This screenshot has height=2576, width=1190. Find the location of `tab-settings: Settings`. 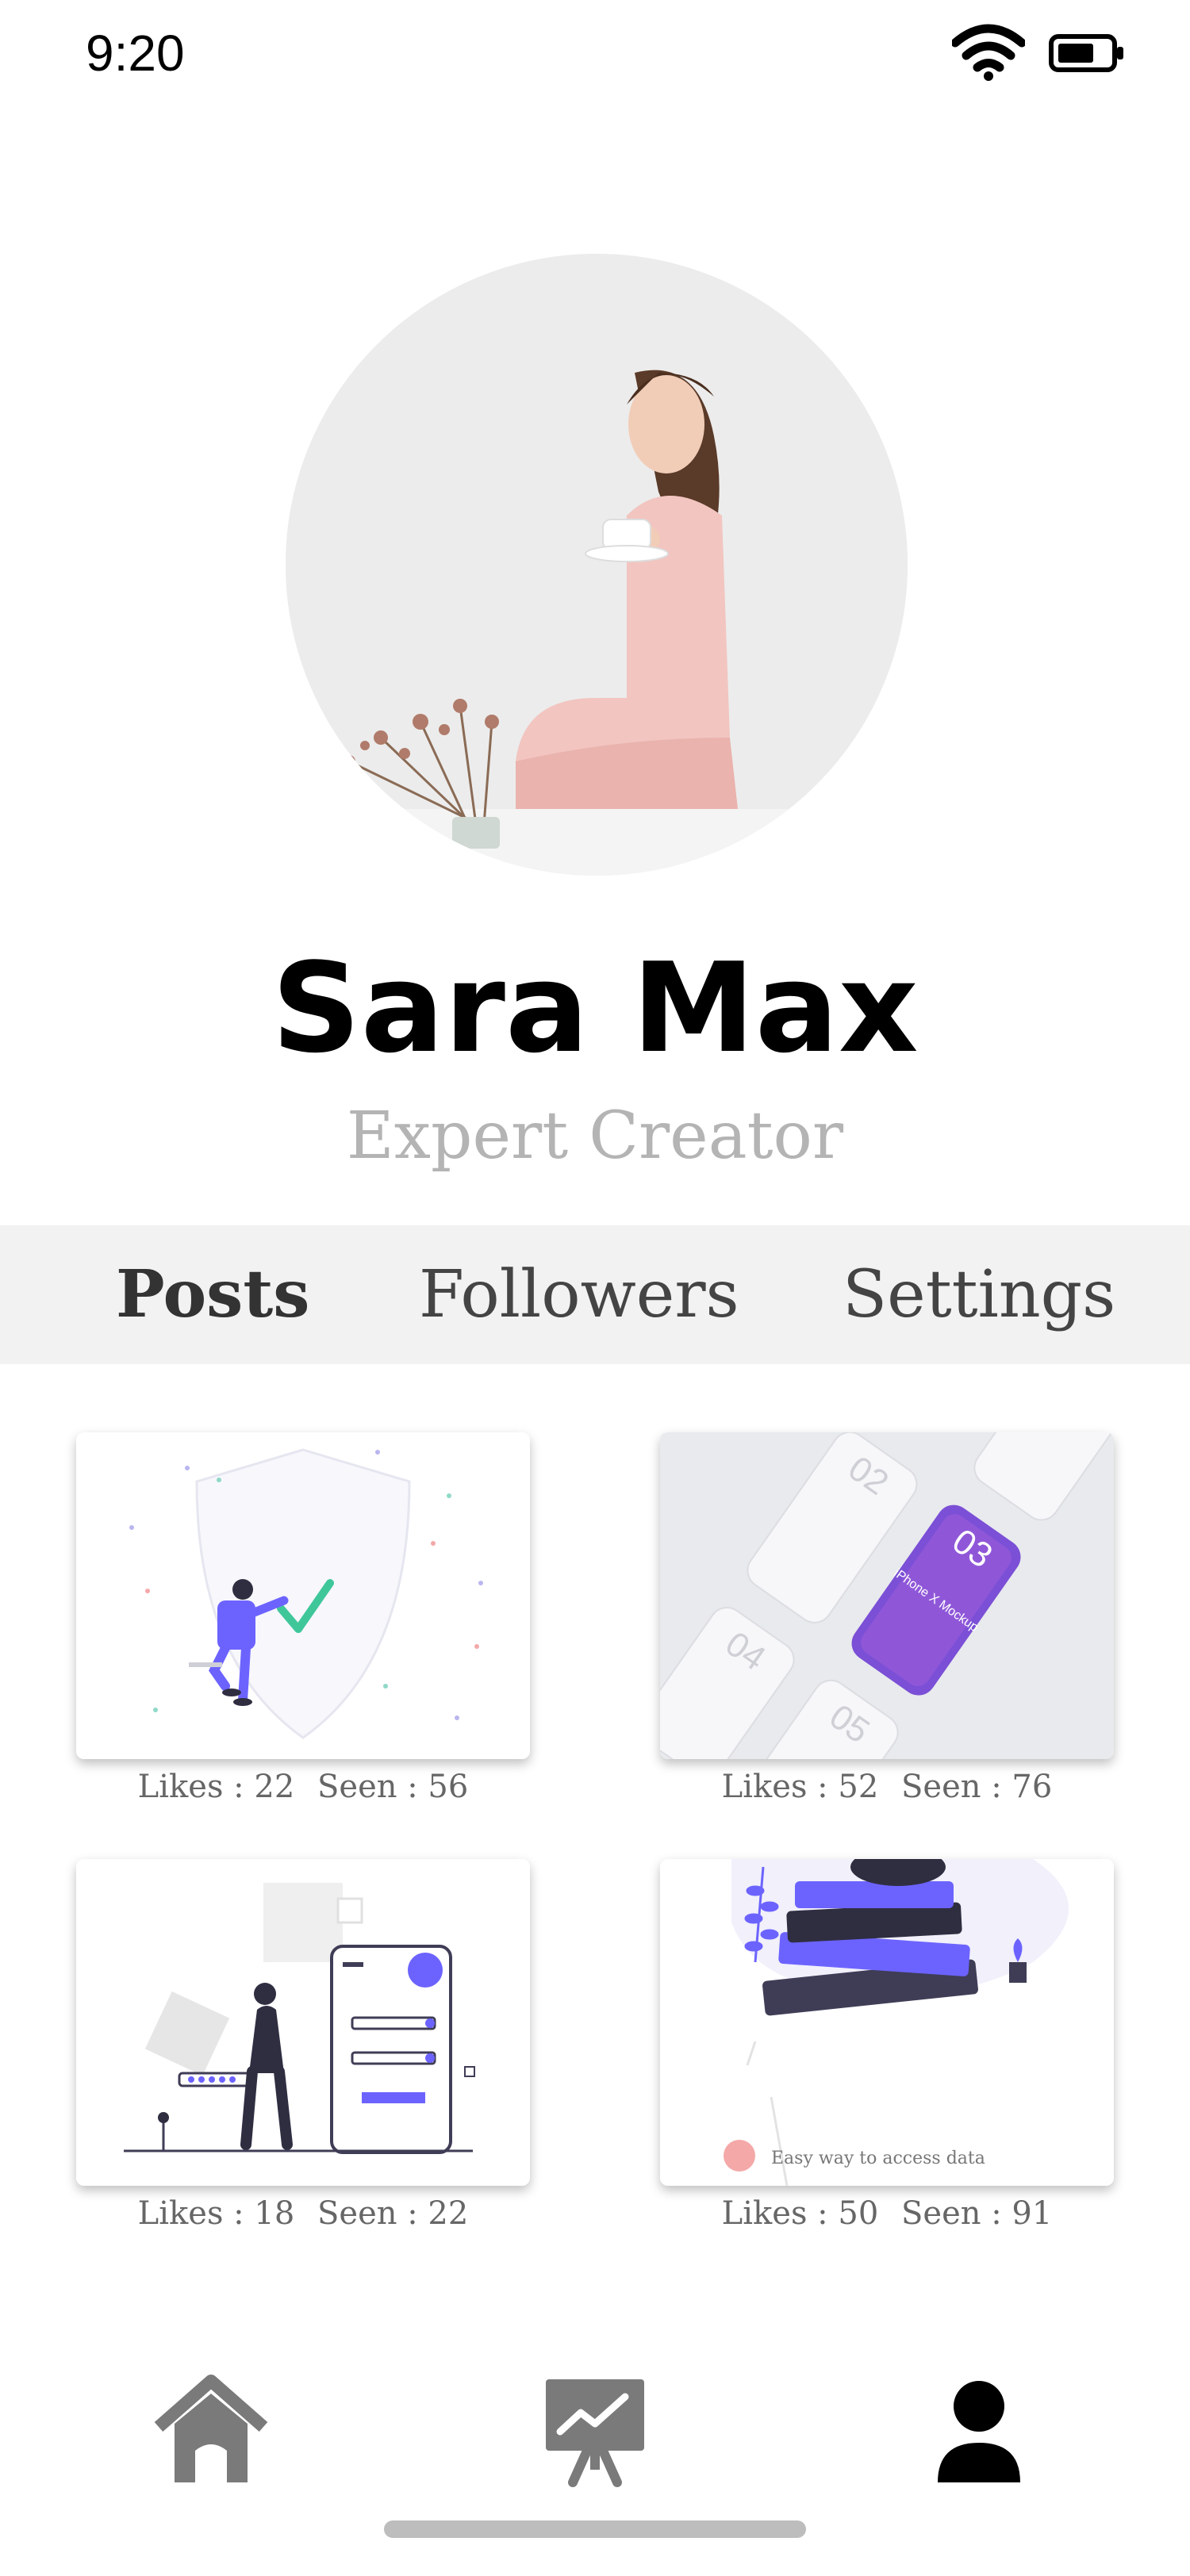

tab-settings: Settings is located at coordinates (979, 1294).